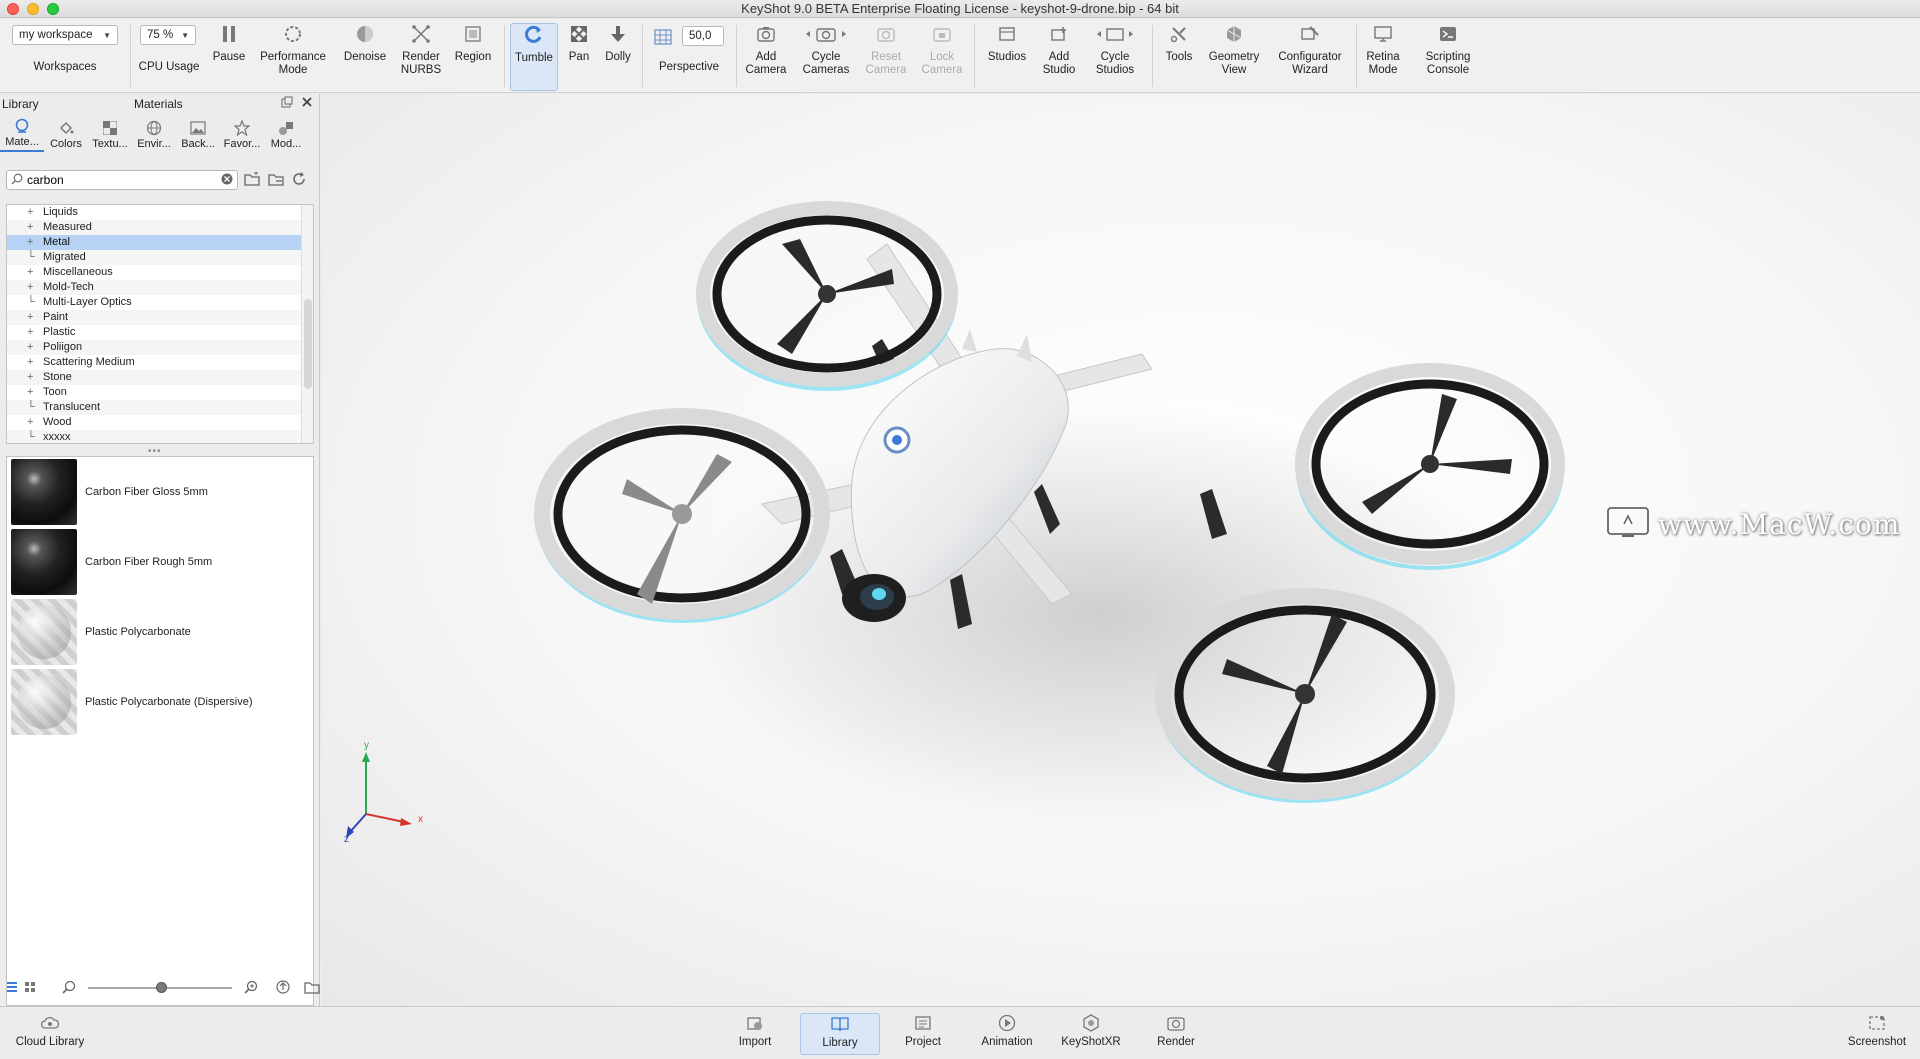 Image resolution: width=1920 pixels, height=1059 pixels. Describe the element at coordinates (160, 302) in the screenshot. I see `tree-item: └ Multi-Layer Optics` at that location.